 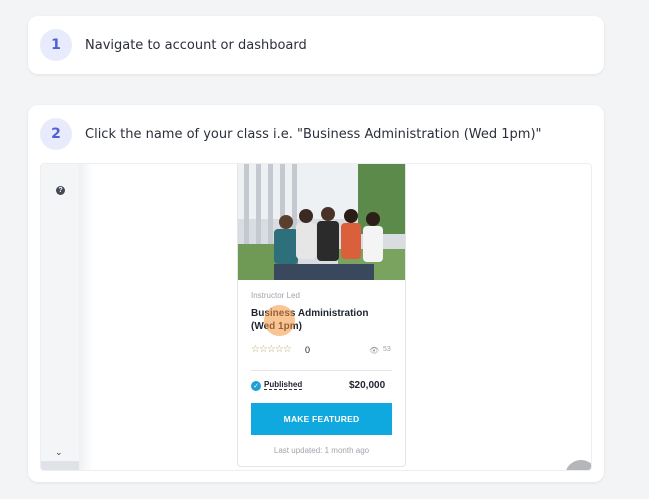 I want to click on card-divider, so click(x=321, y=370).